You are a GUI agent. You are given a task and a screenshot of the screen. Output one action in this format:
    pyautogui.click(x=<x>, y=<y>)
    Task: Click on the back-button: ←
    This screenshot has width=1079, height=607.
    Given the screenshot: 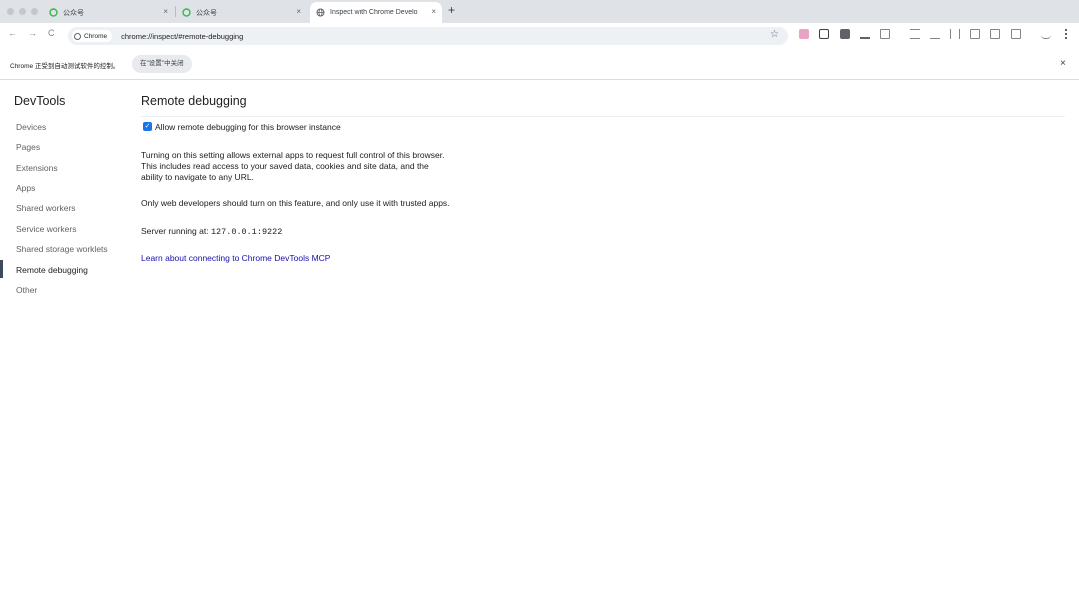 What is the action you would take?
    pyautogui.click(x=12, y=33)
    